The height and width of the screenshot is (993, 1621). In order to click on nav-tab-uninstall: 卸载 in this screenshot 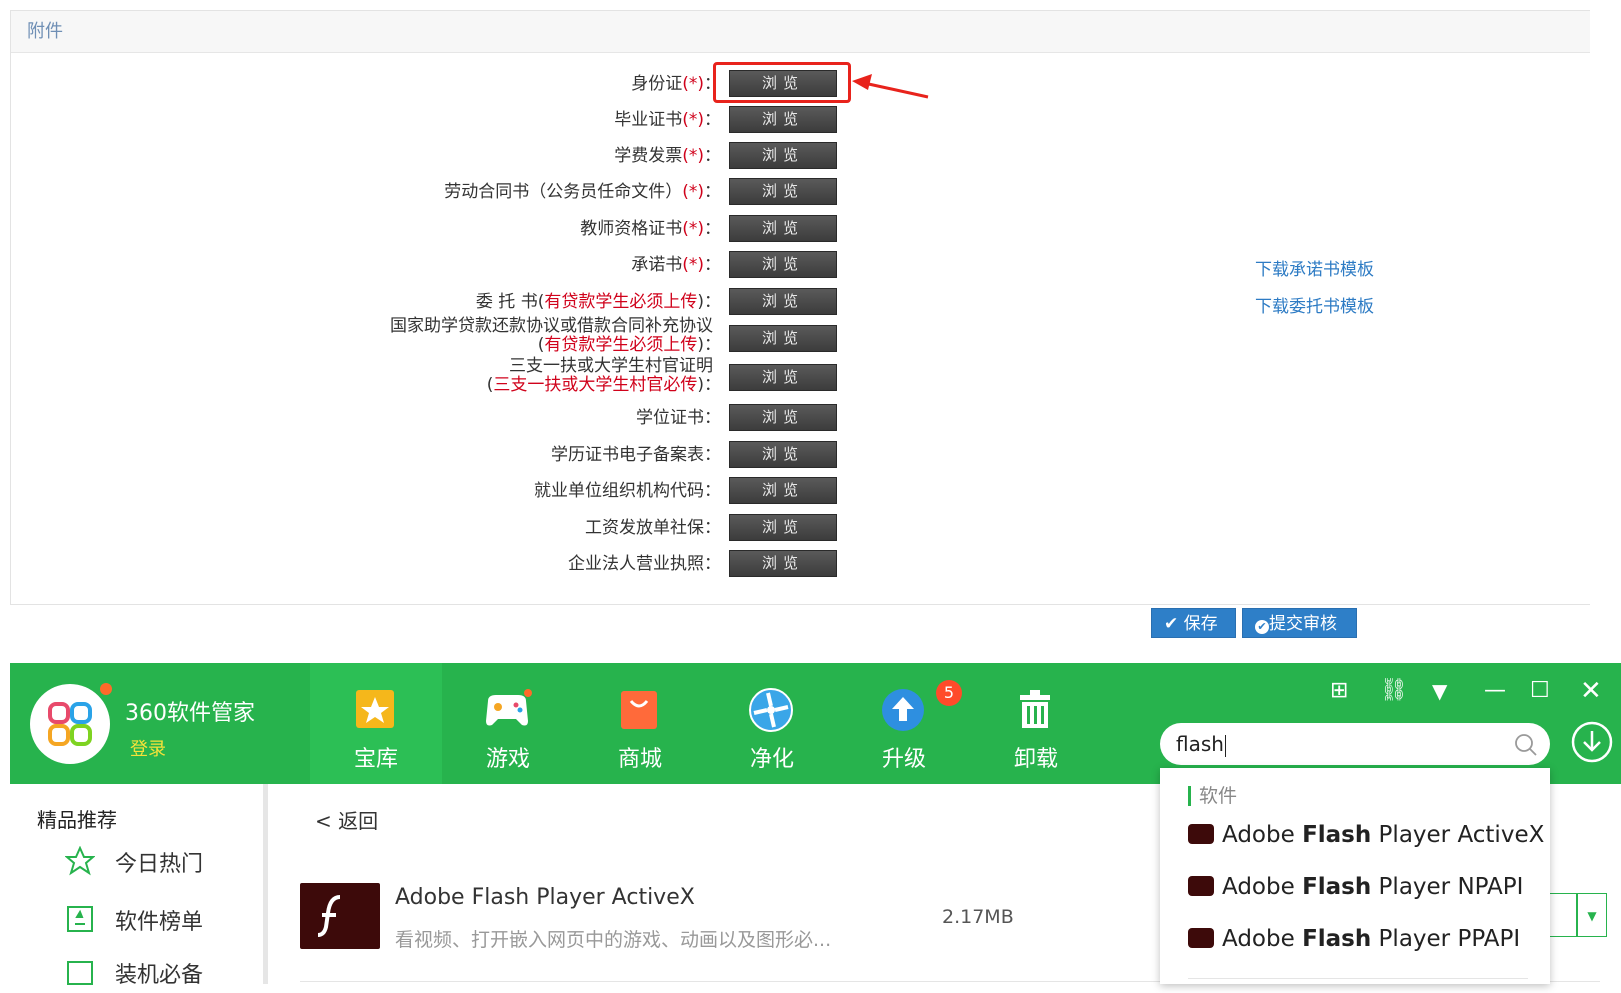, I will do `click(1036, 723)`.